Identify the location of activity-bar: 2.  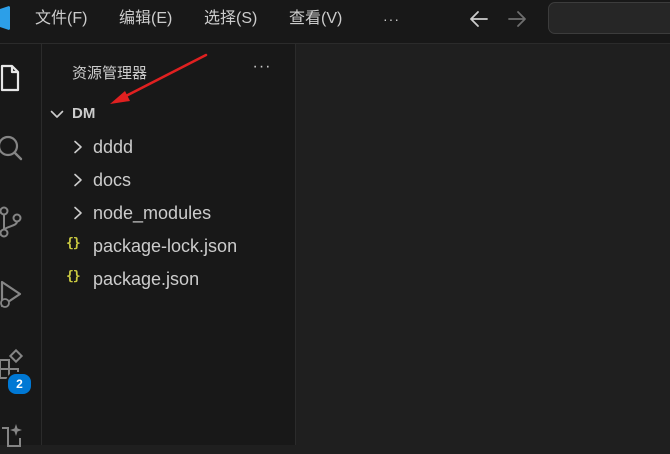
(21, 245).